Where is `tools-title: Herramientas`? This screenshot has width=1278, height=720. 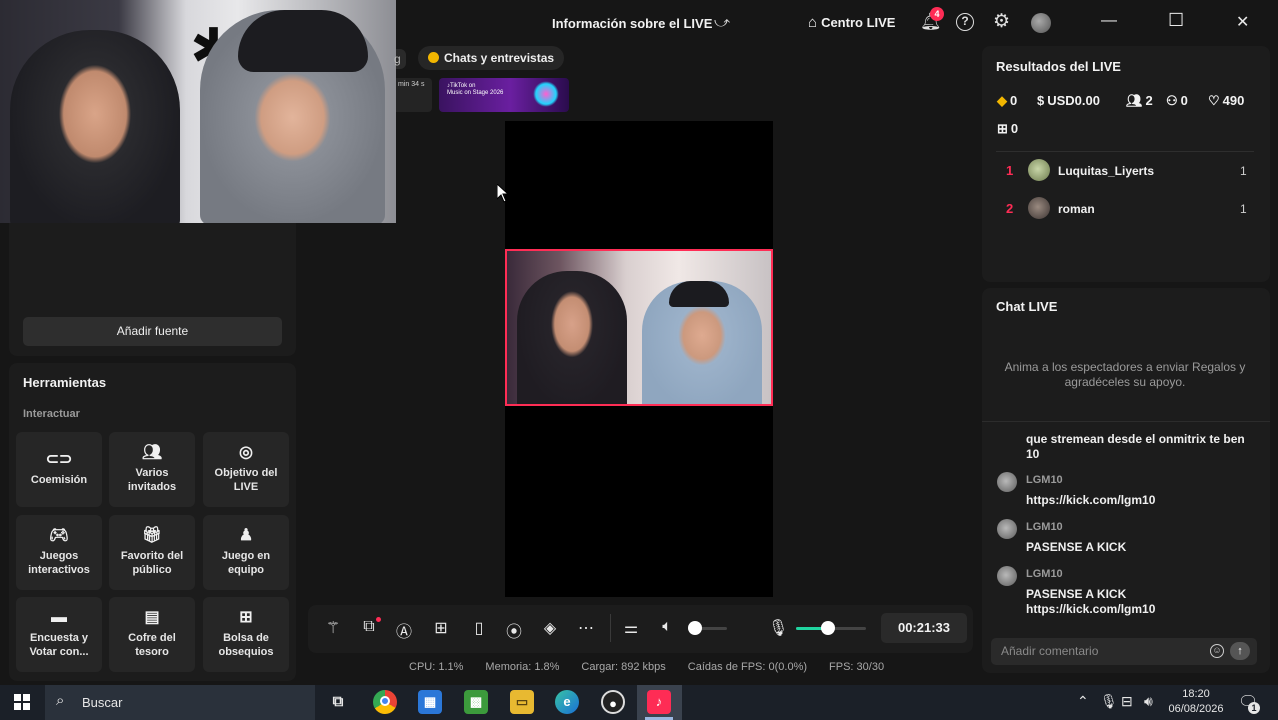 tools-title: Herramientas is located at coordinates (65, 382).